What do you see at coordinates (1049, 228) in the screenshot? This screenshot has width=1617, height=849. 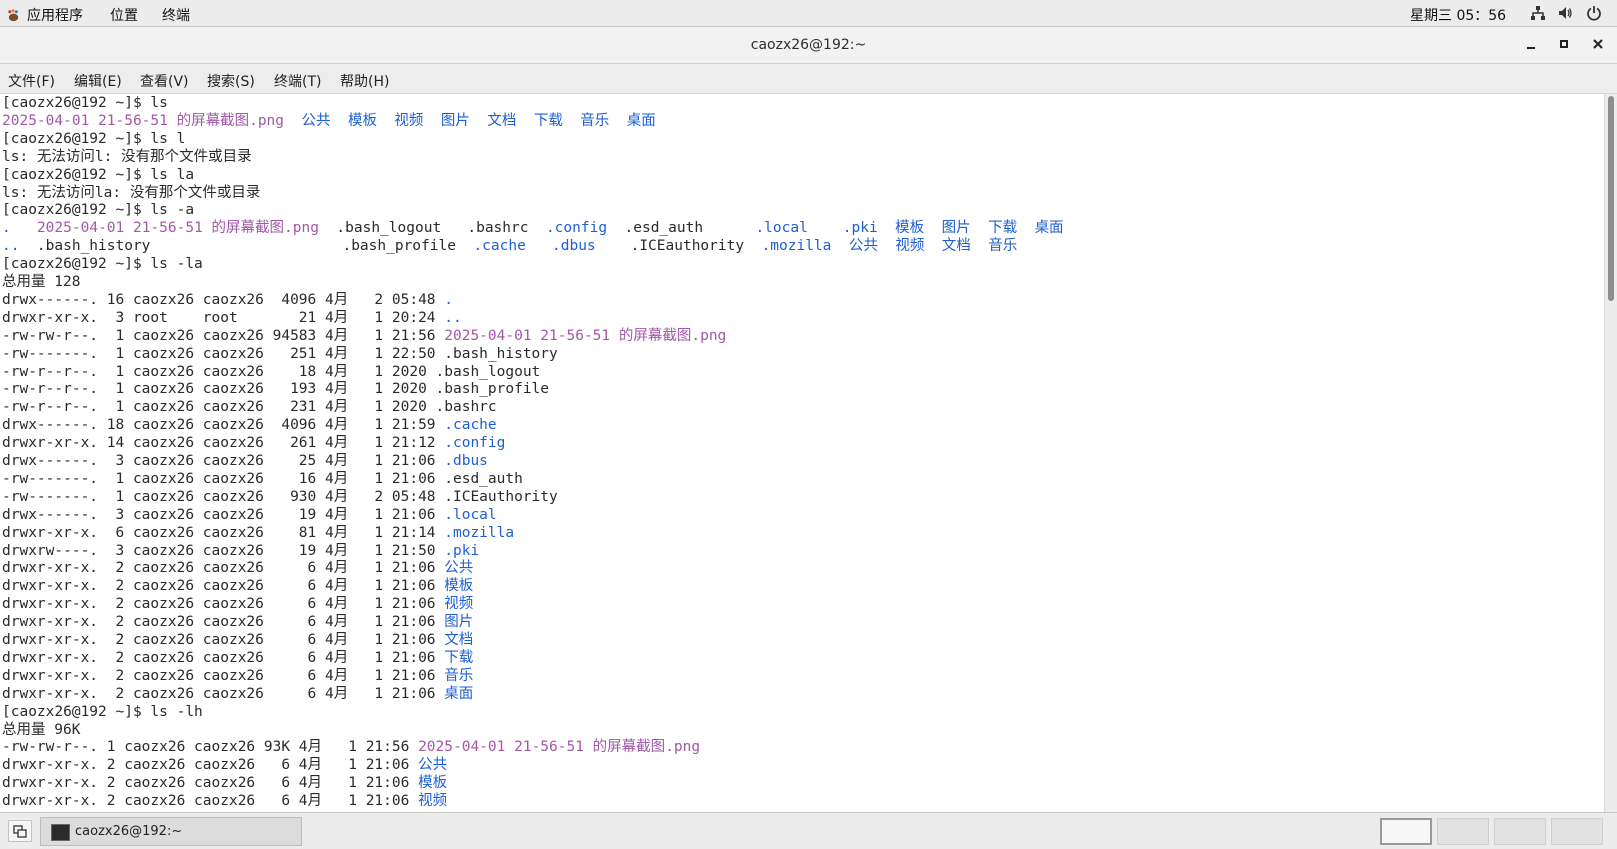 I see `directory-name: 桌面` at bounding box center [1049, 228].